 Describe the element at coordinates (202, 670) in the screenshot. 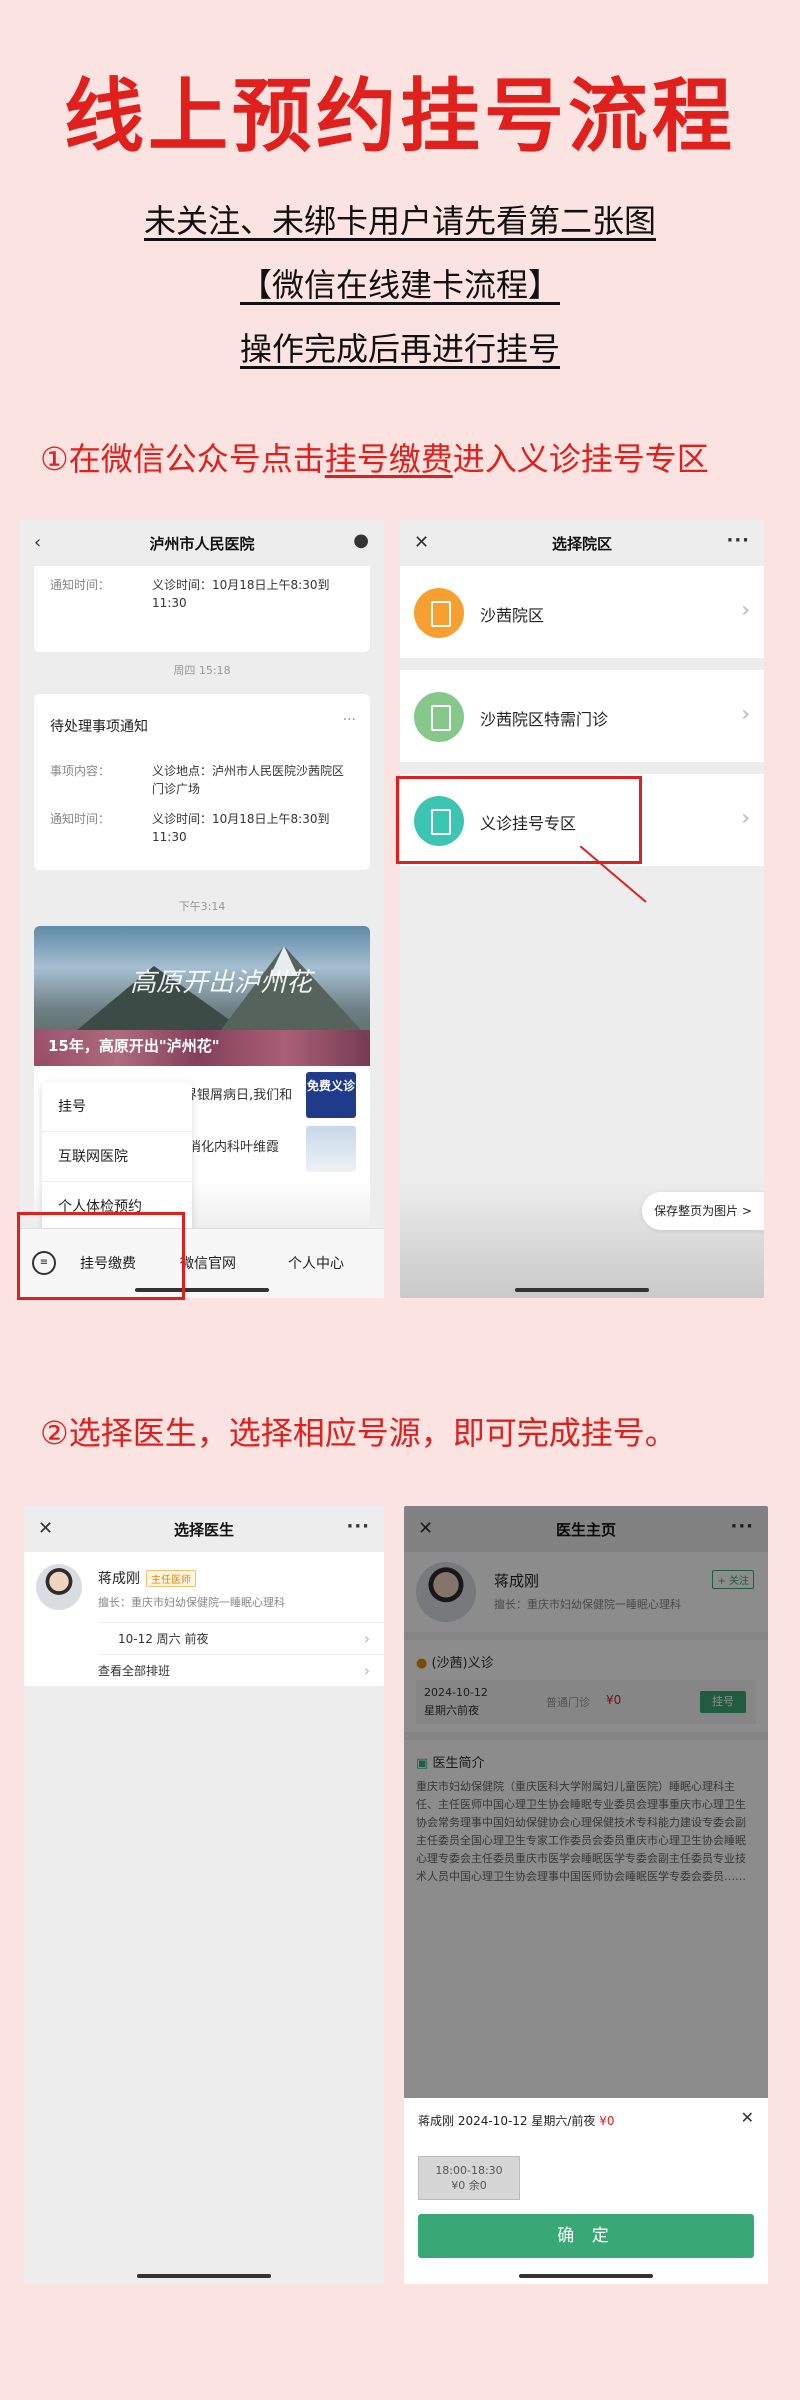

I see `timestamp: 周四 15:18` at that location.